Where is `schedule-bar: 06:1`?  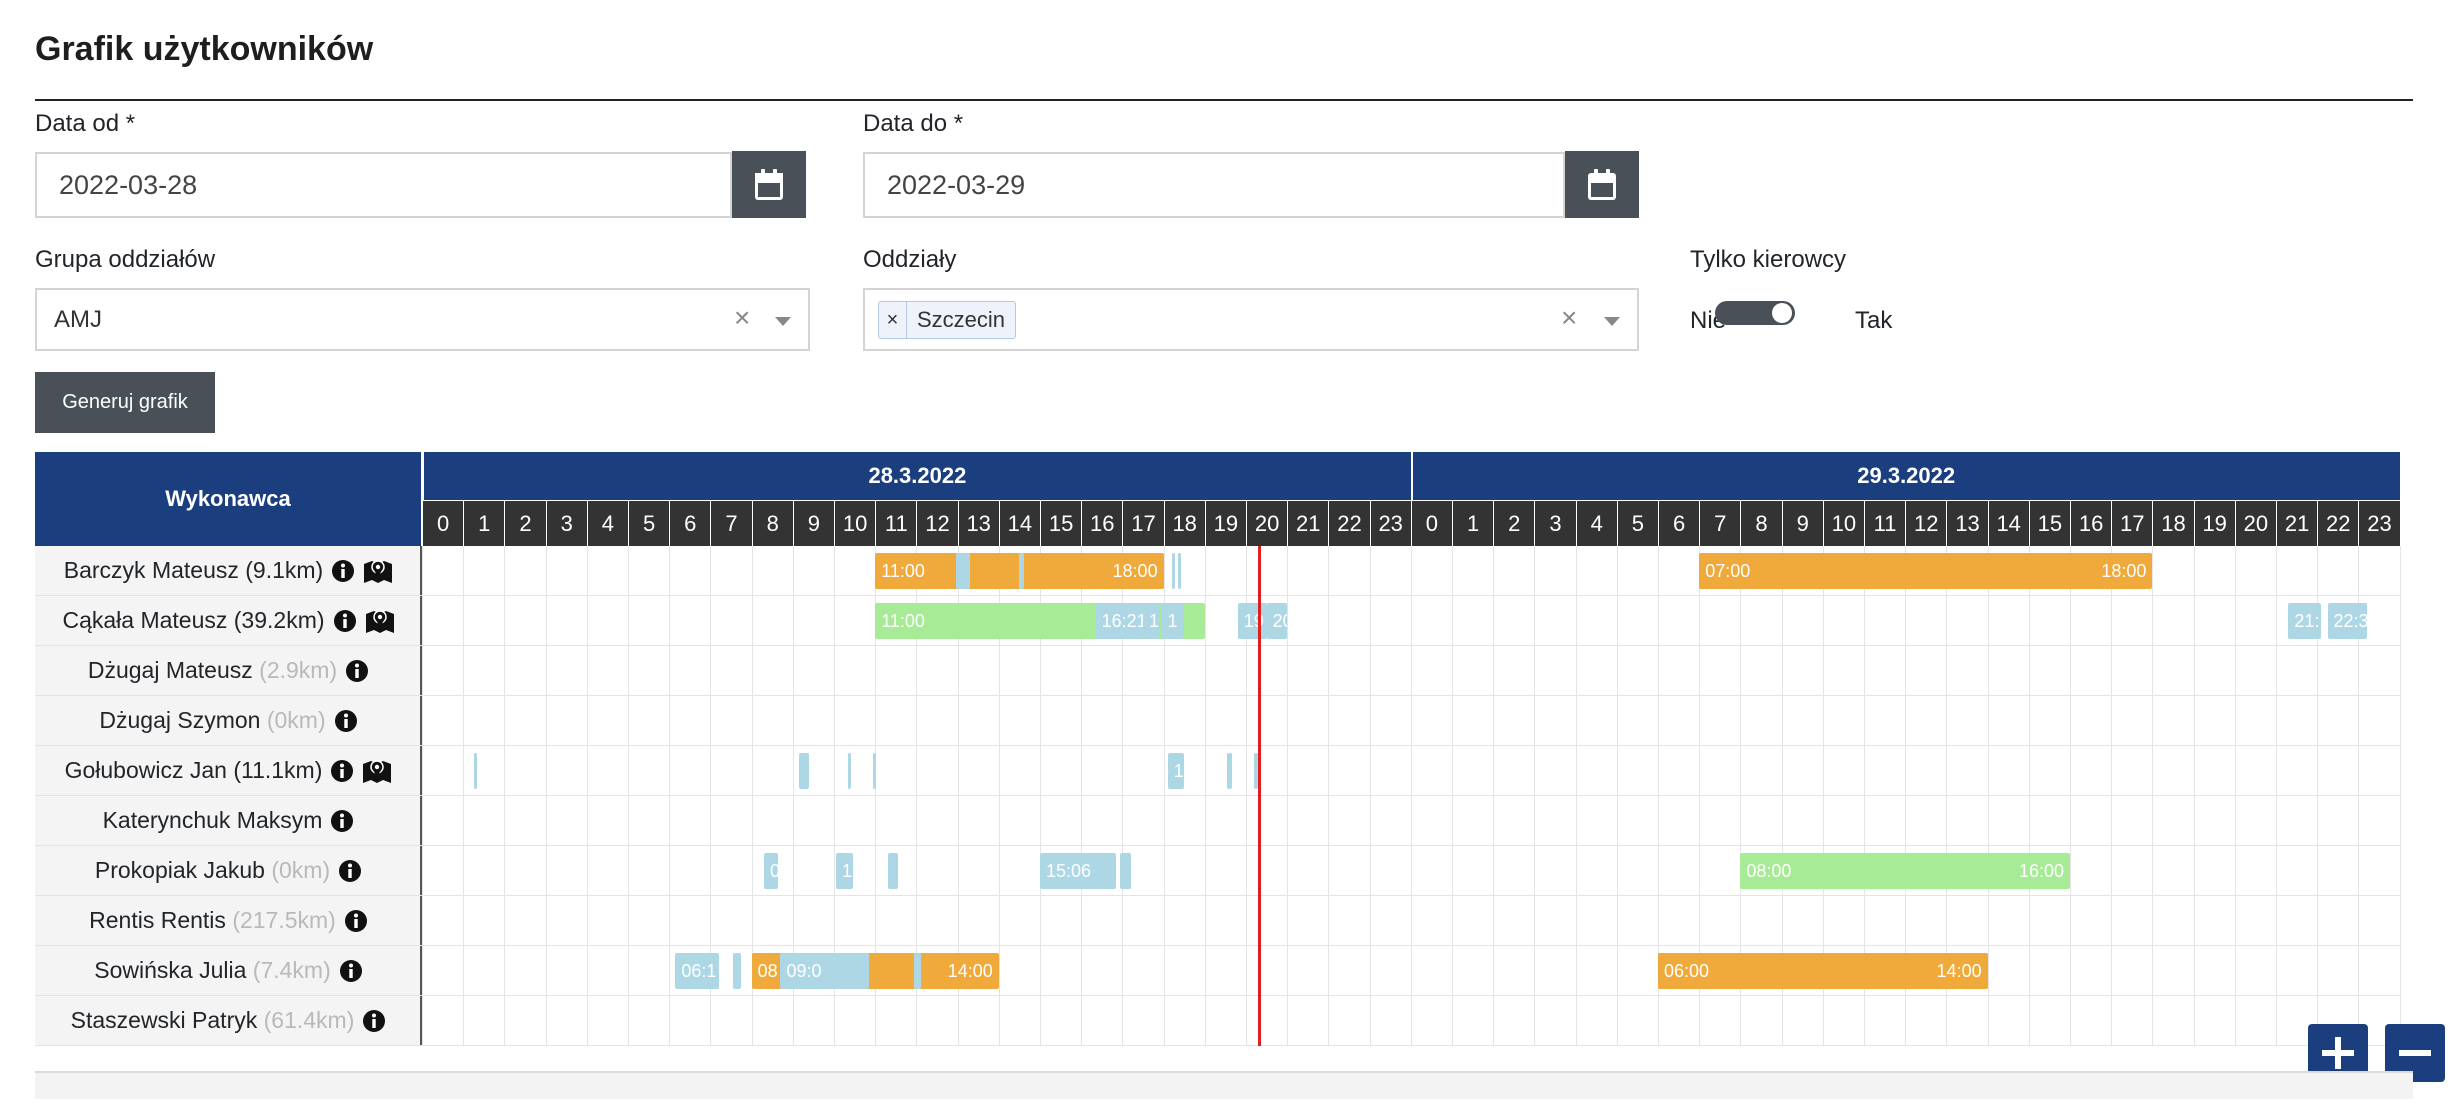 schedule-bar: 06:1 is located at coordinates (697, 971).